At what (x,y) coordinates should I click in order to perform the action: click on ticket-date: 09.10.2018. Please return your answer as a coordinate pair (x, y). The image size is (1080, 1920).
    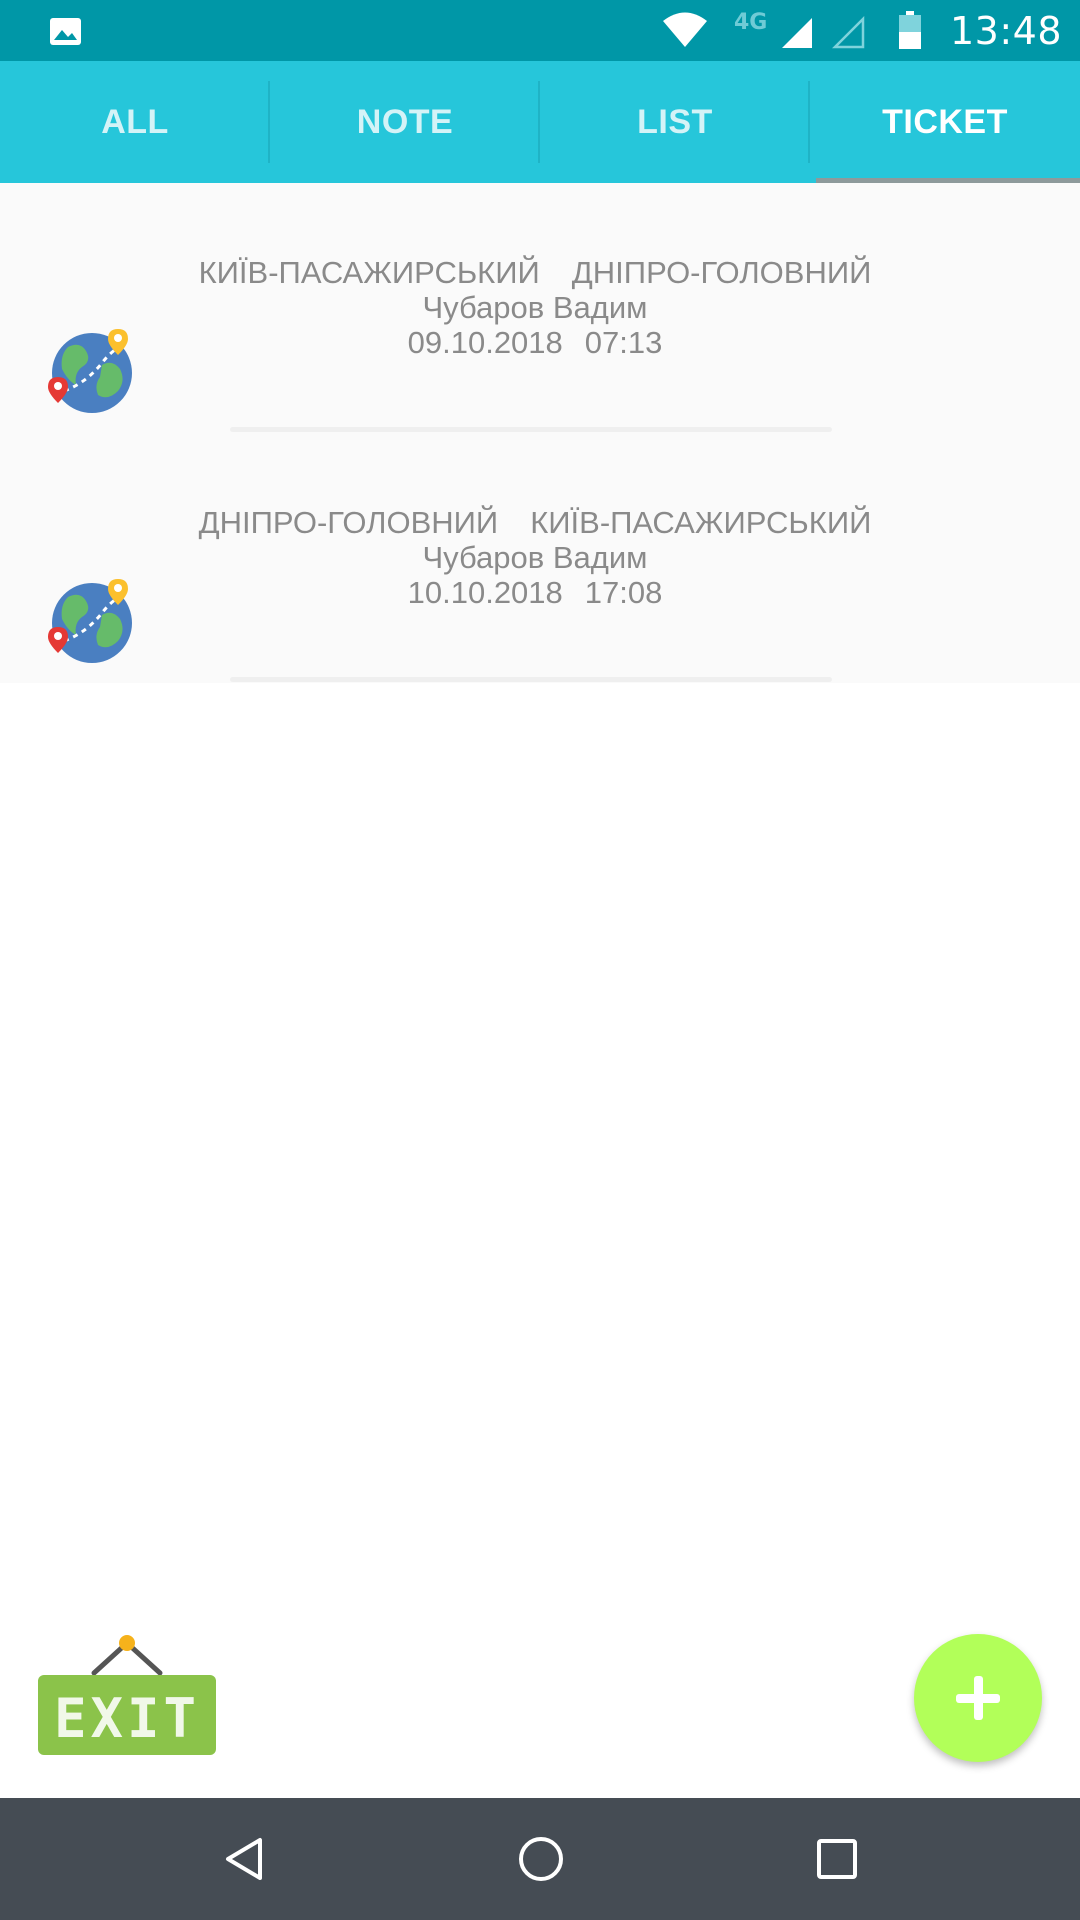
    Looking at the image, I should click on (485, 342).